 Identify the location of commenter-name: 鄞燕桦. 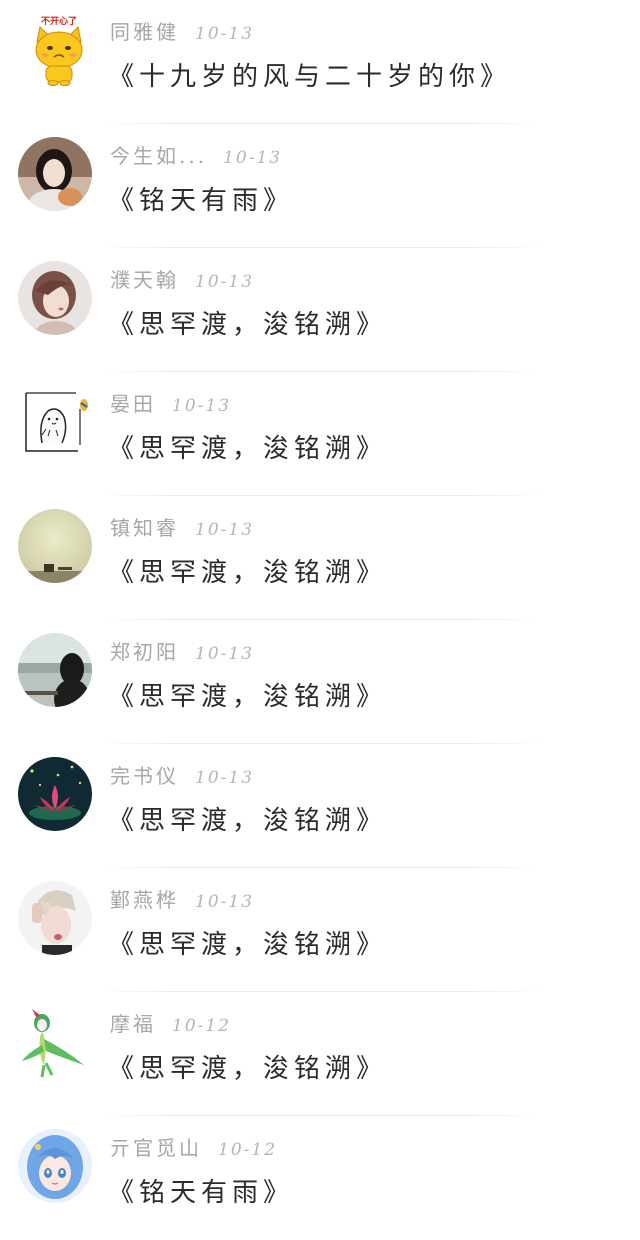
(144, 900).